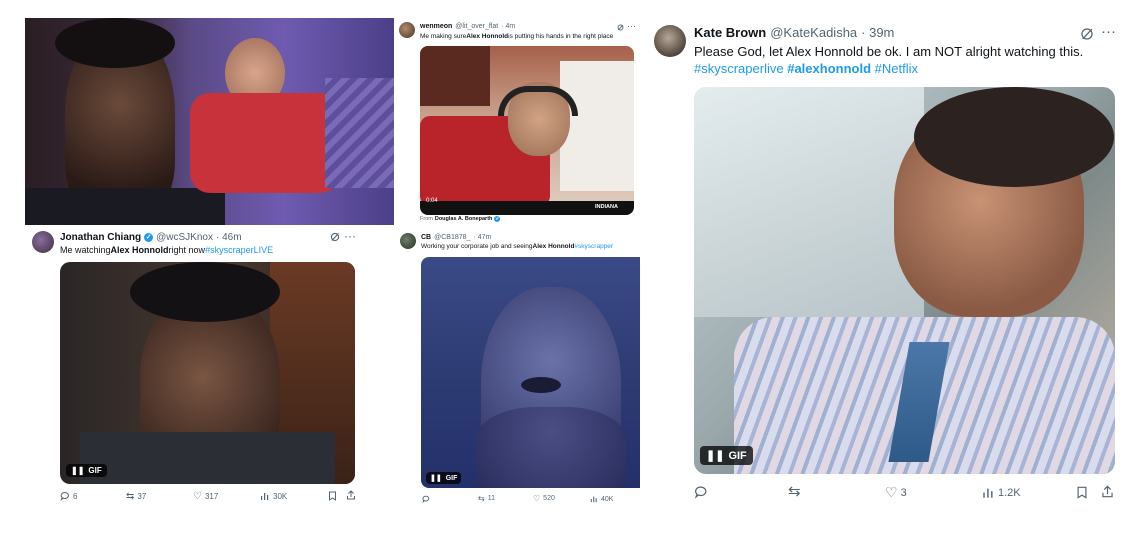 This screenshot has width=1144, height=540. Describe the element at coordinates (207, 373) in the screenshot. I see `panel1-gif: ❚❚ GIF` at that location.